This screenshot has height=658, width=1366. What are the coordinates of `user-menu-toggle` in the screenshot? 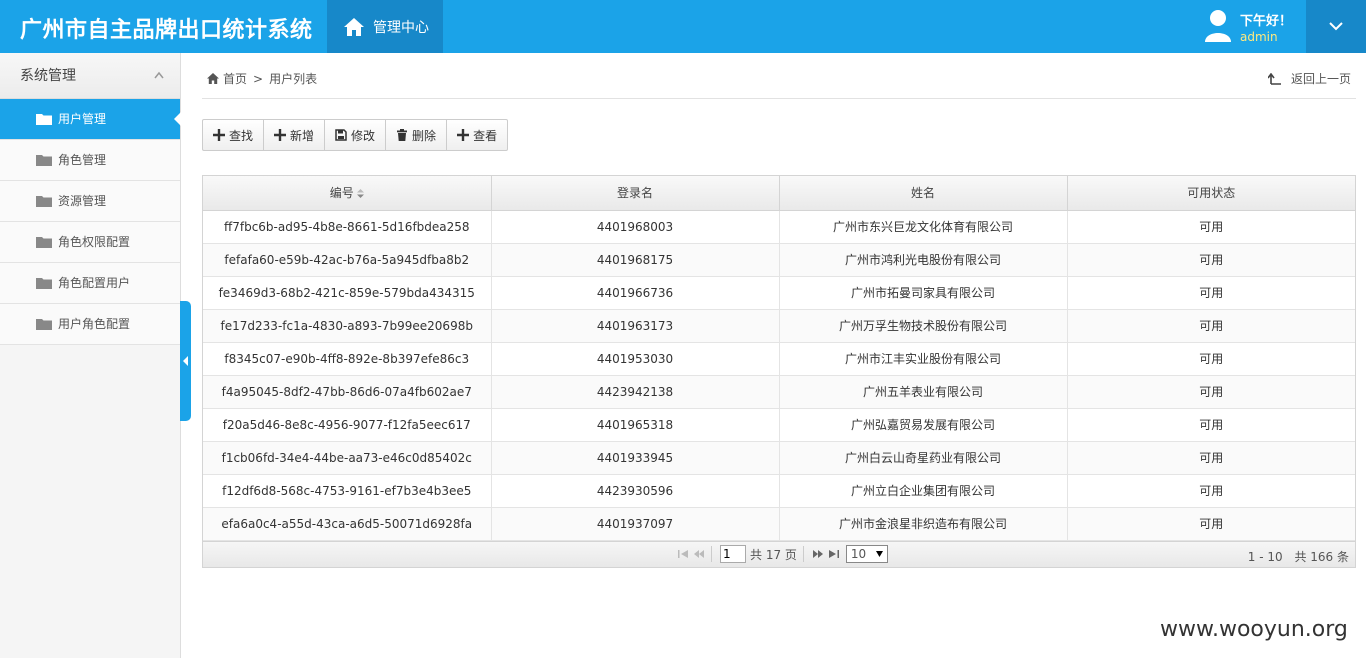 It's located at (1336, 26).